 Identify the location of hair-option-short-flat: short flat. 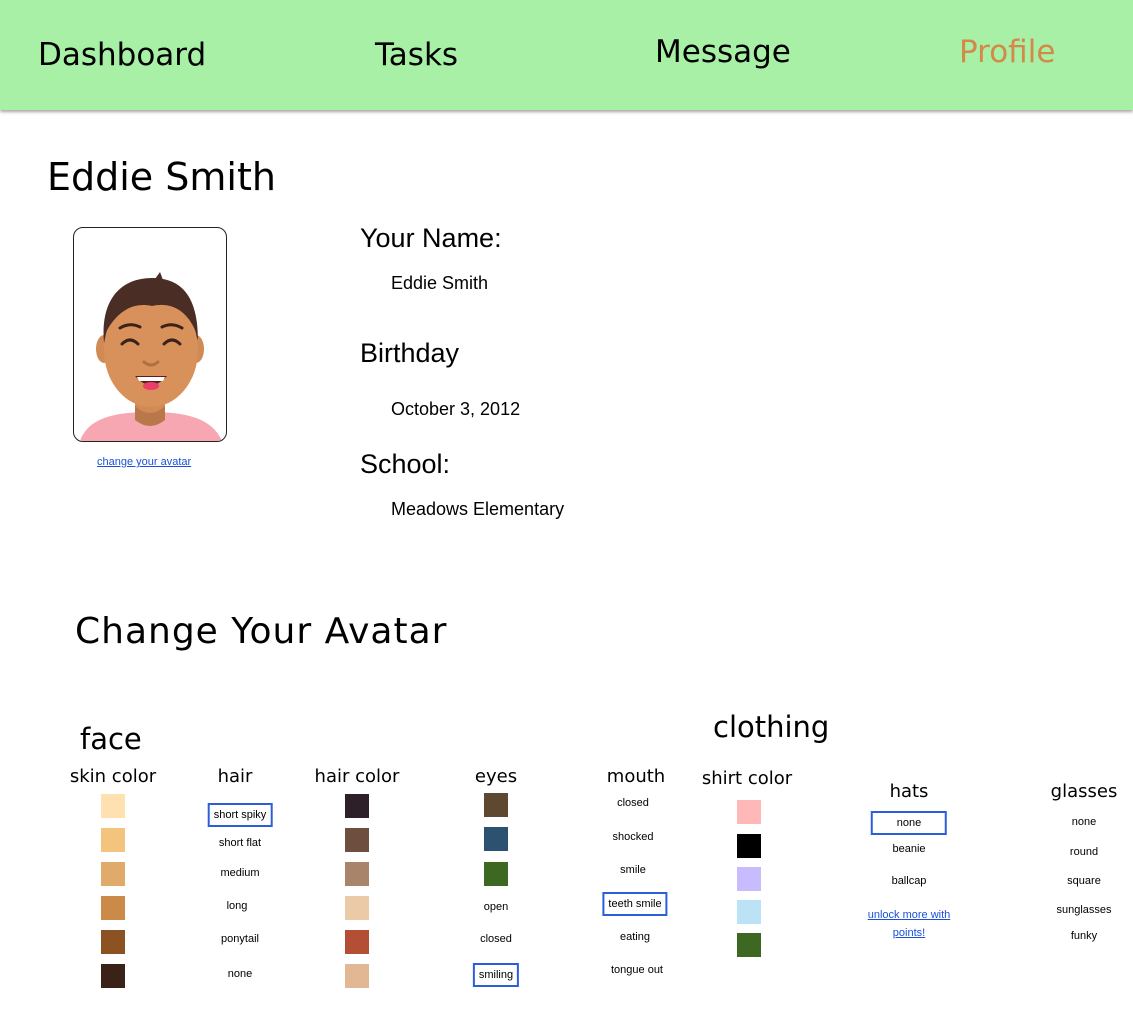
(240, 843).